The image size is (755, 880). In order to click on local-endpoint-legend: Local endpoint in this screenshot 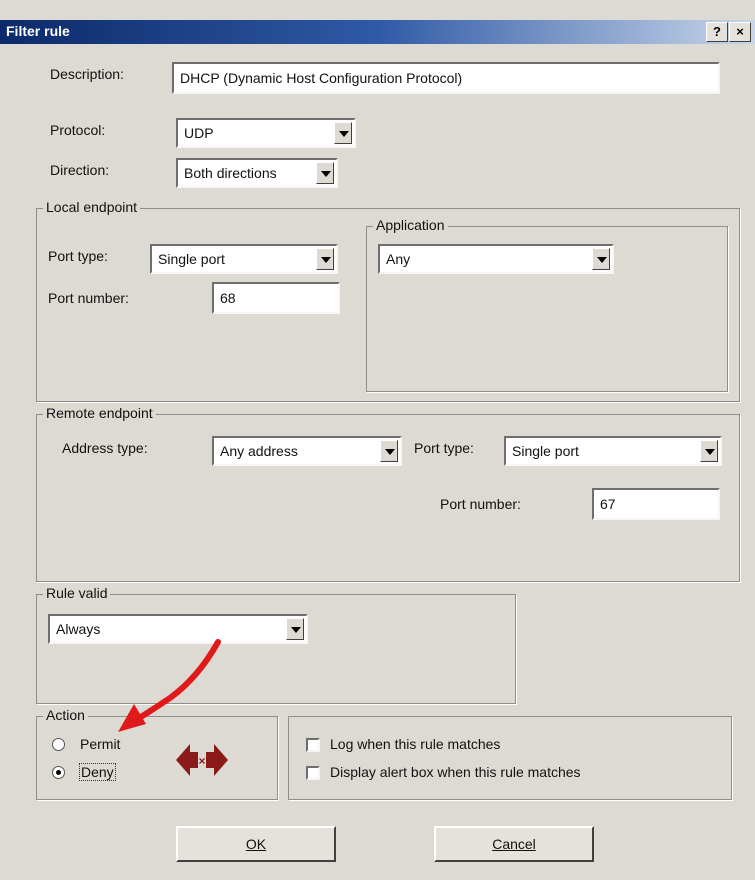, I will do `click(92, 207)`.